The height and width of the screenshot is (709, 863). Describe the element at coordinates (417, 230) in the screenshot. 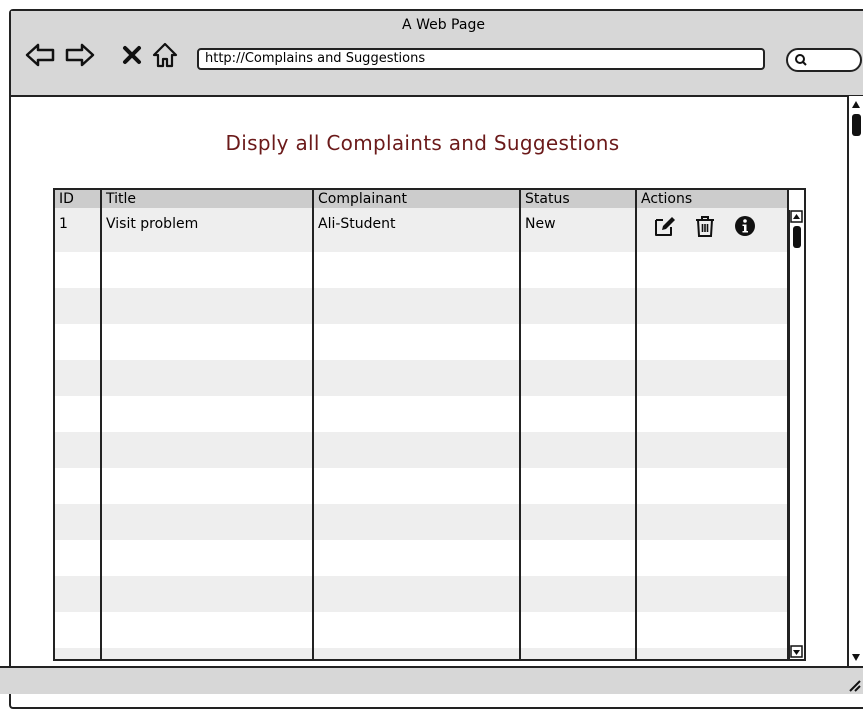

I see `cell-complainant: Ali-Student` at that location.